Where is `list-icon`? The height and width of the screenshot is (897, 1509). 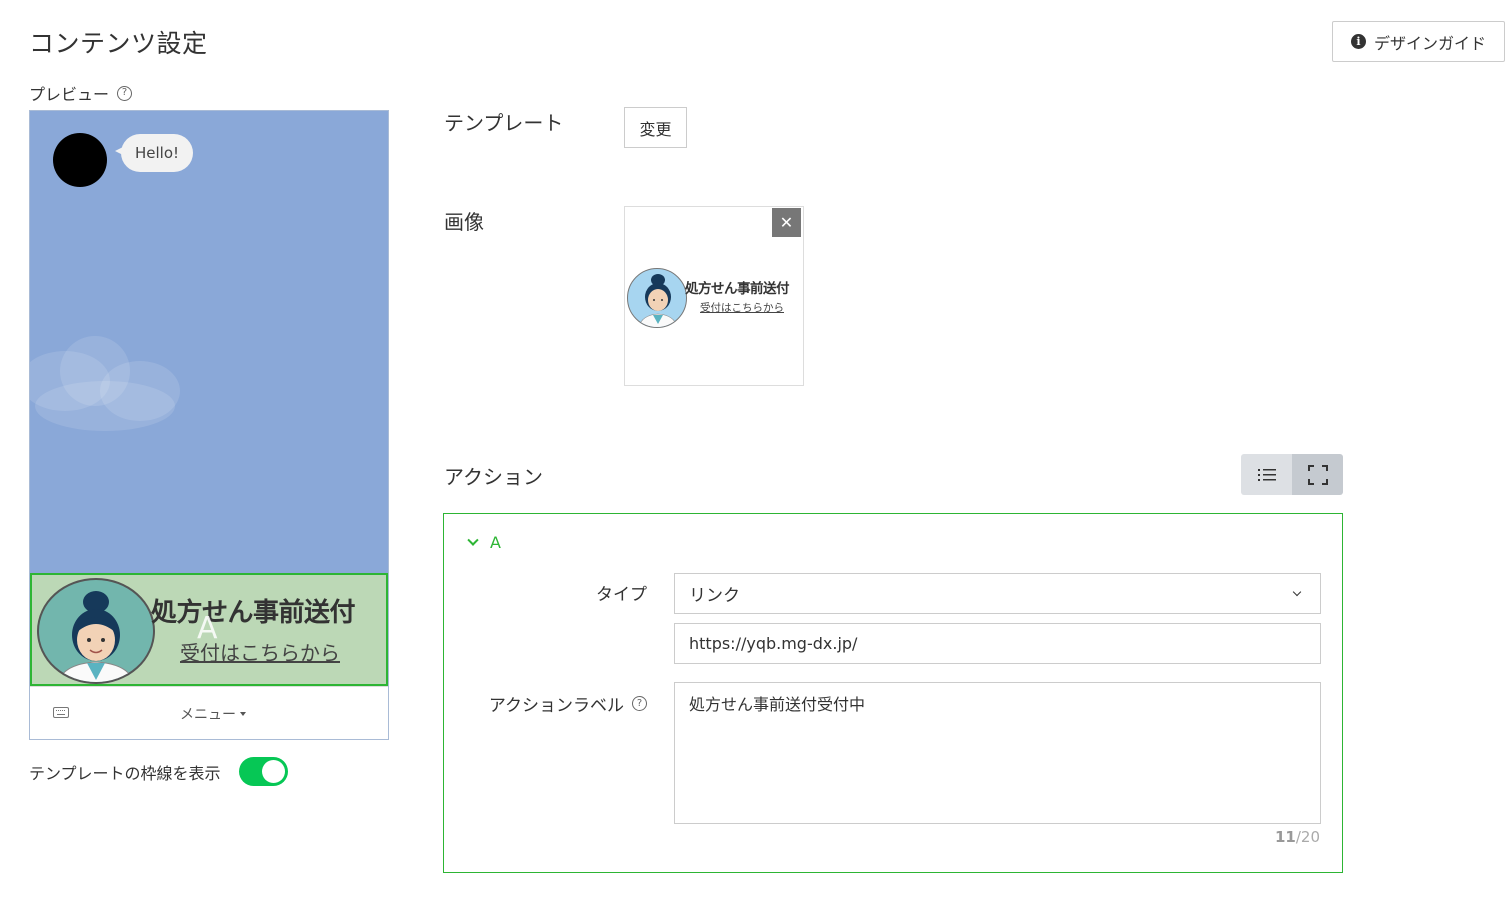 list-icon is located at coordinates (1266, 474).